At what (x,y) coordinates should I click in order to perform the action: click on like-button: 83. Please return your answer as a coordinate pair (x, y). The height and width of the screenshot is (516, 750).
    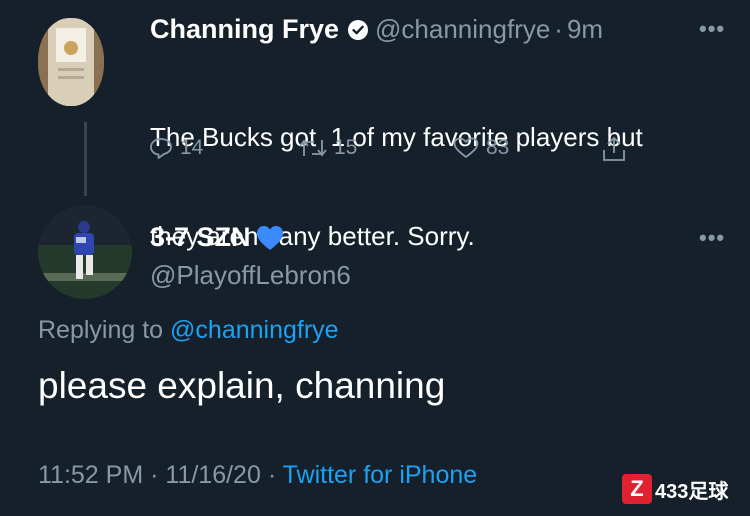
    Looking at the image, I should click on (480, 148).